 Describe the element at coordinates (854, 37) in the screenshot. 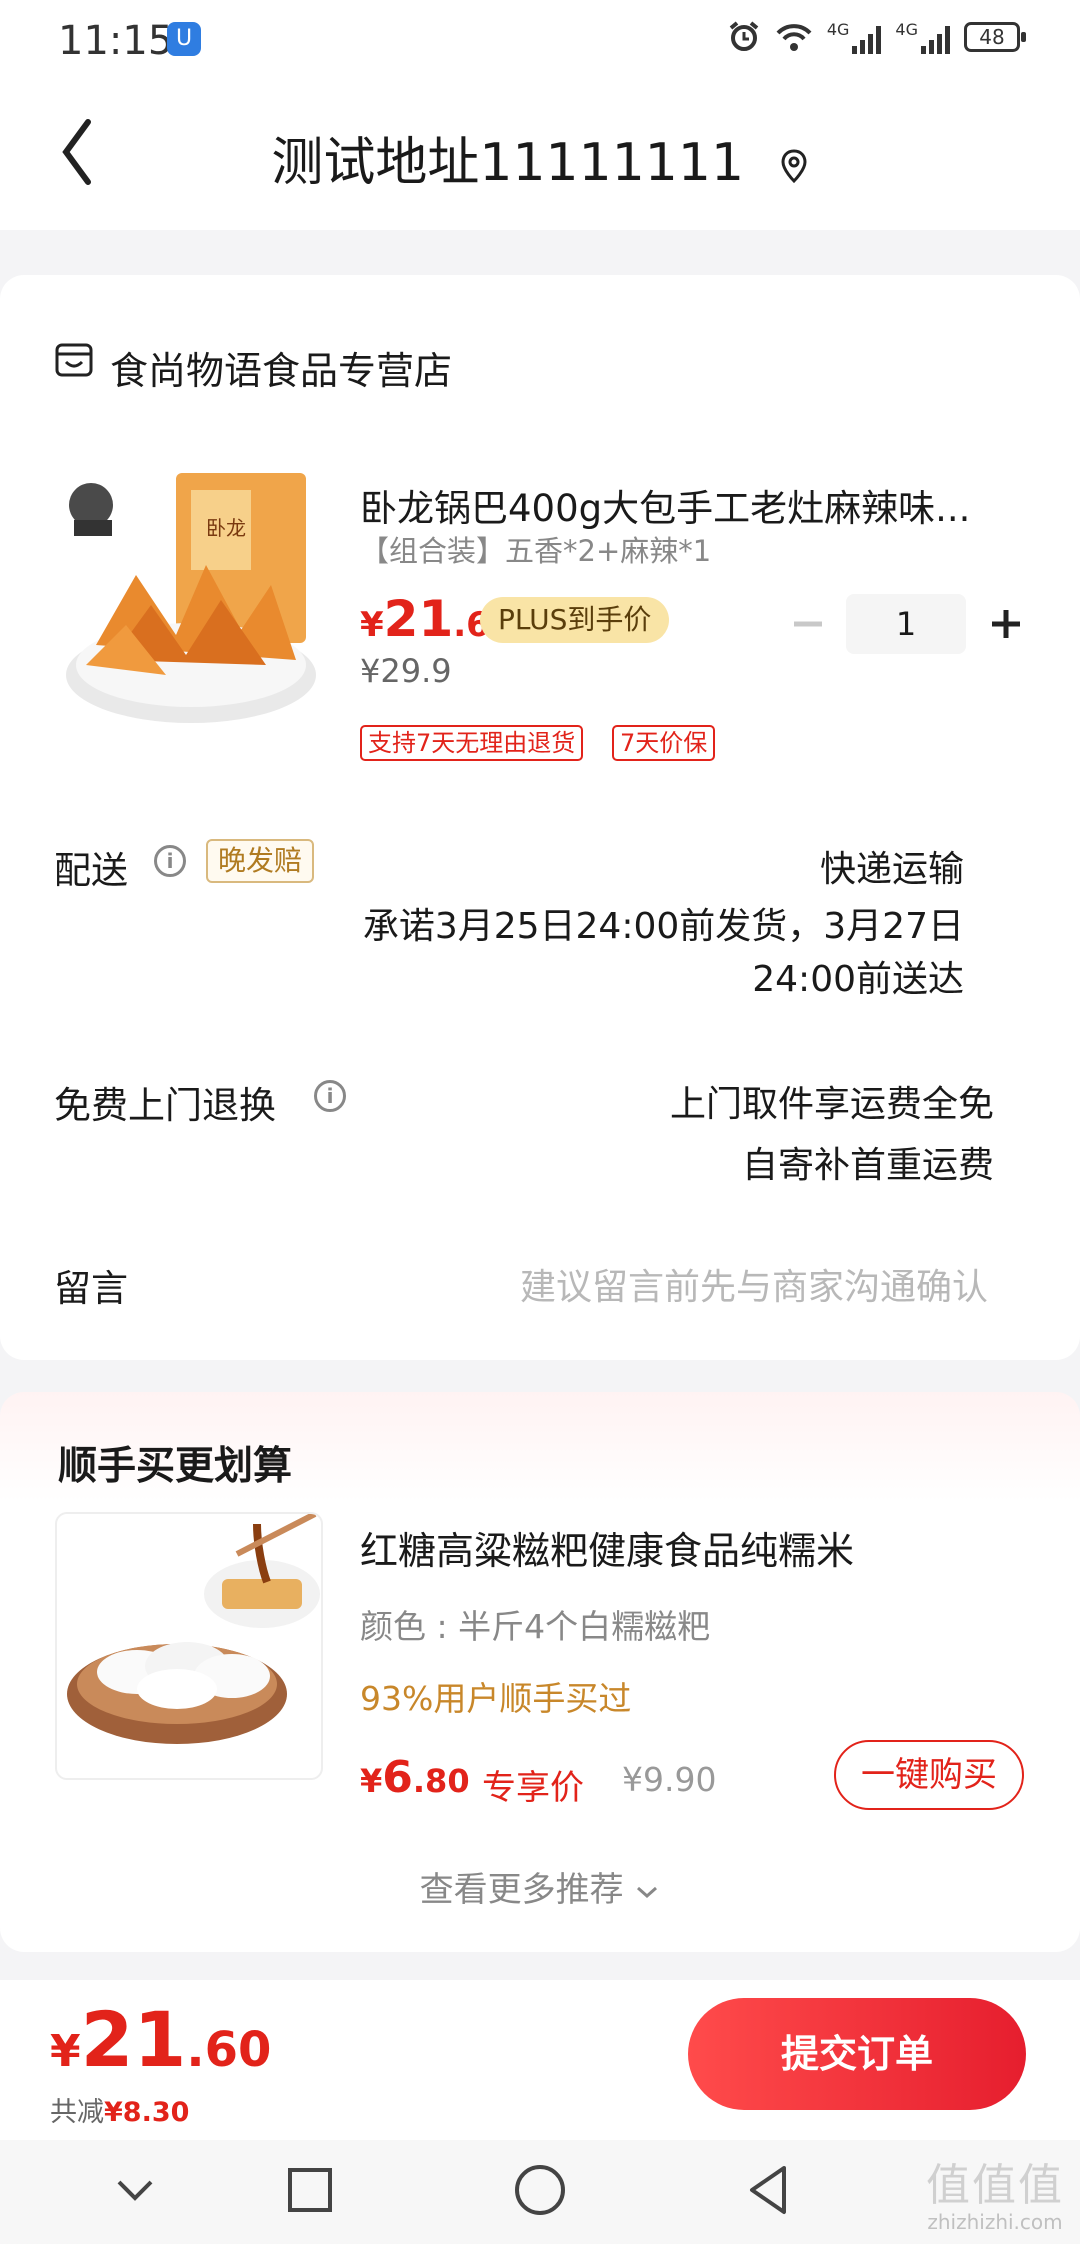

I see `signal-icon-1: 4G` at that location.